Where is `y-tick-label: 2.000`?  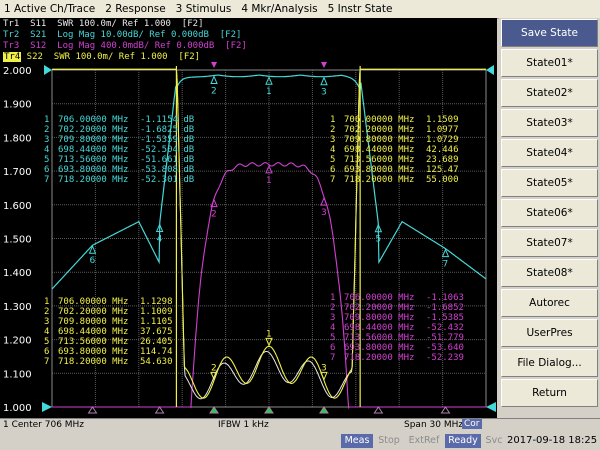
y-tick-label: 2.000 is located at coordinates (17, 71).